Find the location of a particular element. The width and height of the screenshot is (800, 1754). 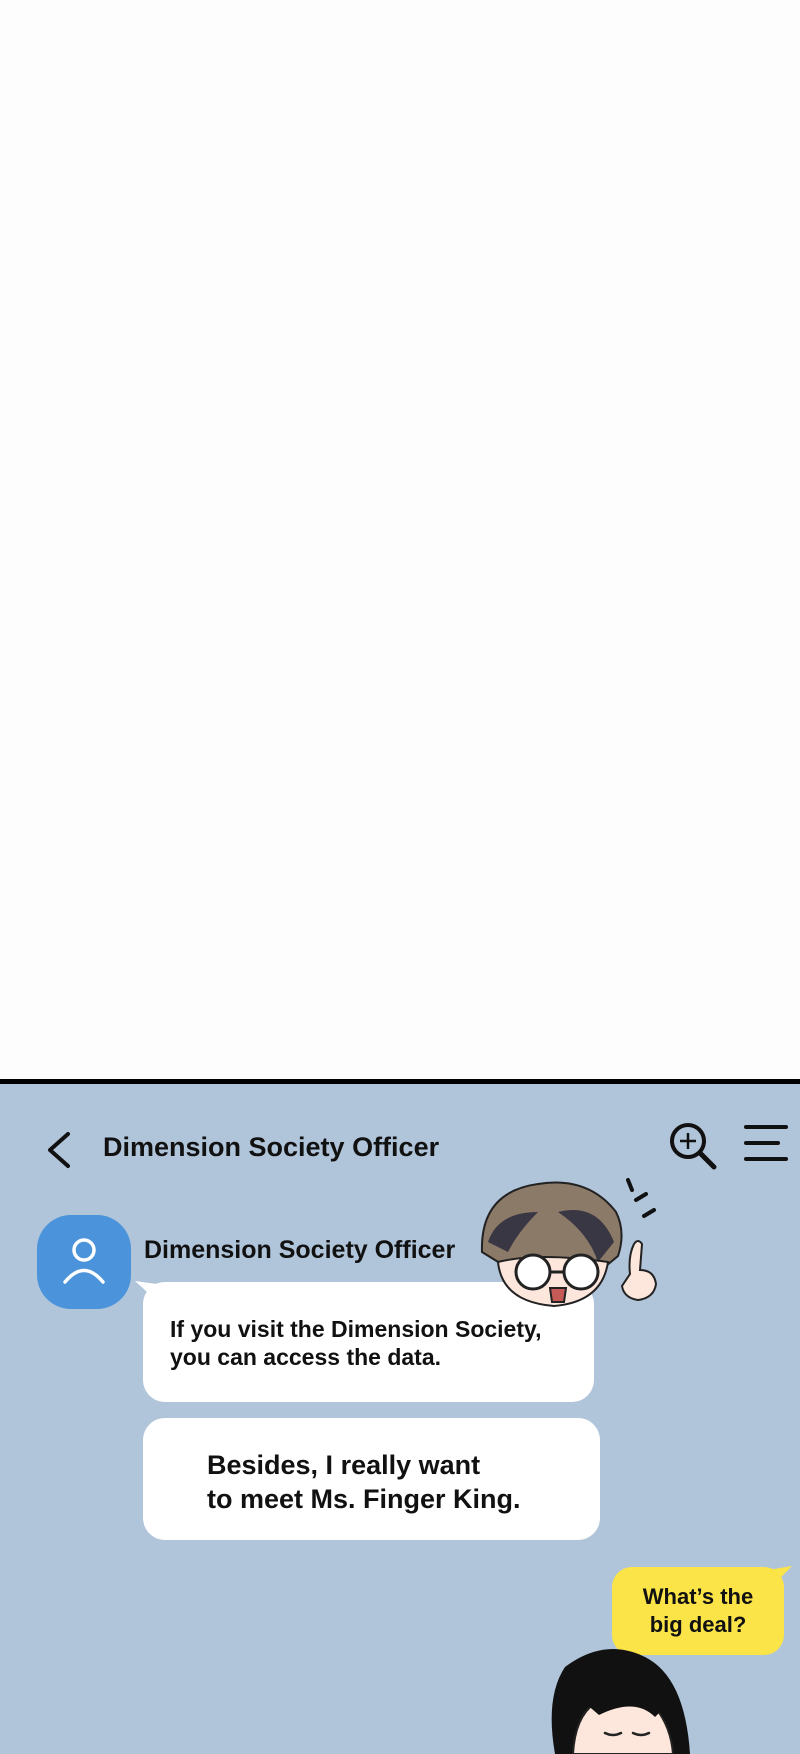

zoom-in-search-icon is located at coordinates (693, 1146).